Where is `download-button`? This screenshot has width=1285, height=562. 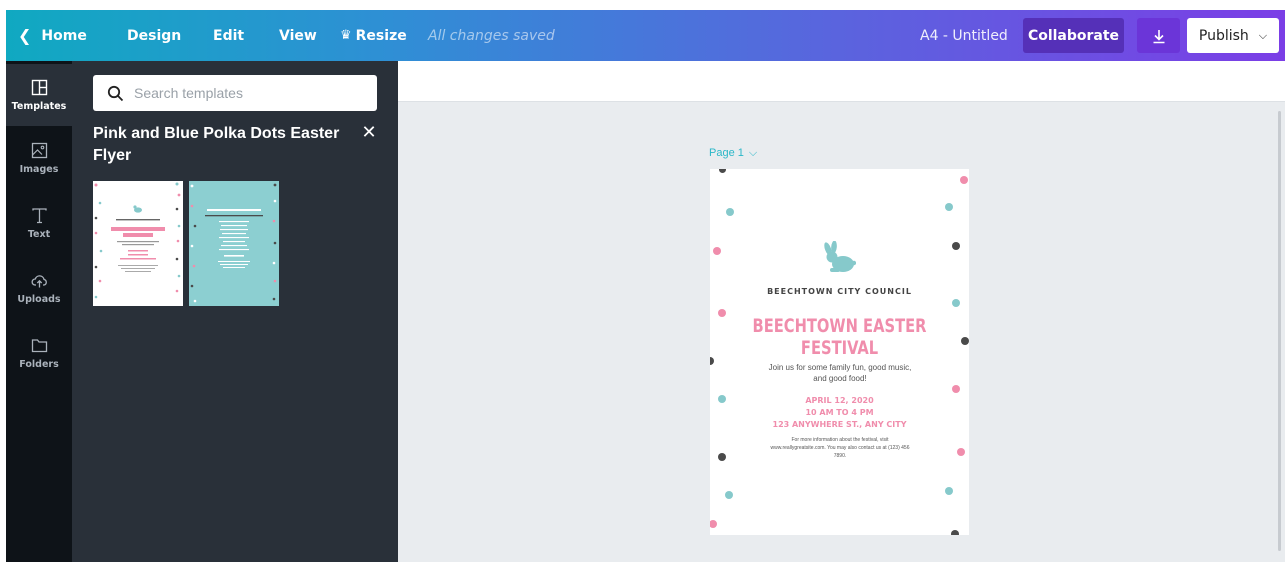
download-button is located at coordinates (1158, 35).